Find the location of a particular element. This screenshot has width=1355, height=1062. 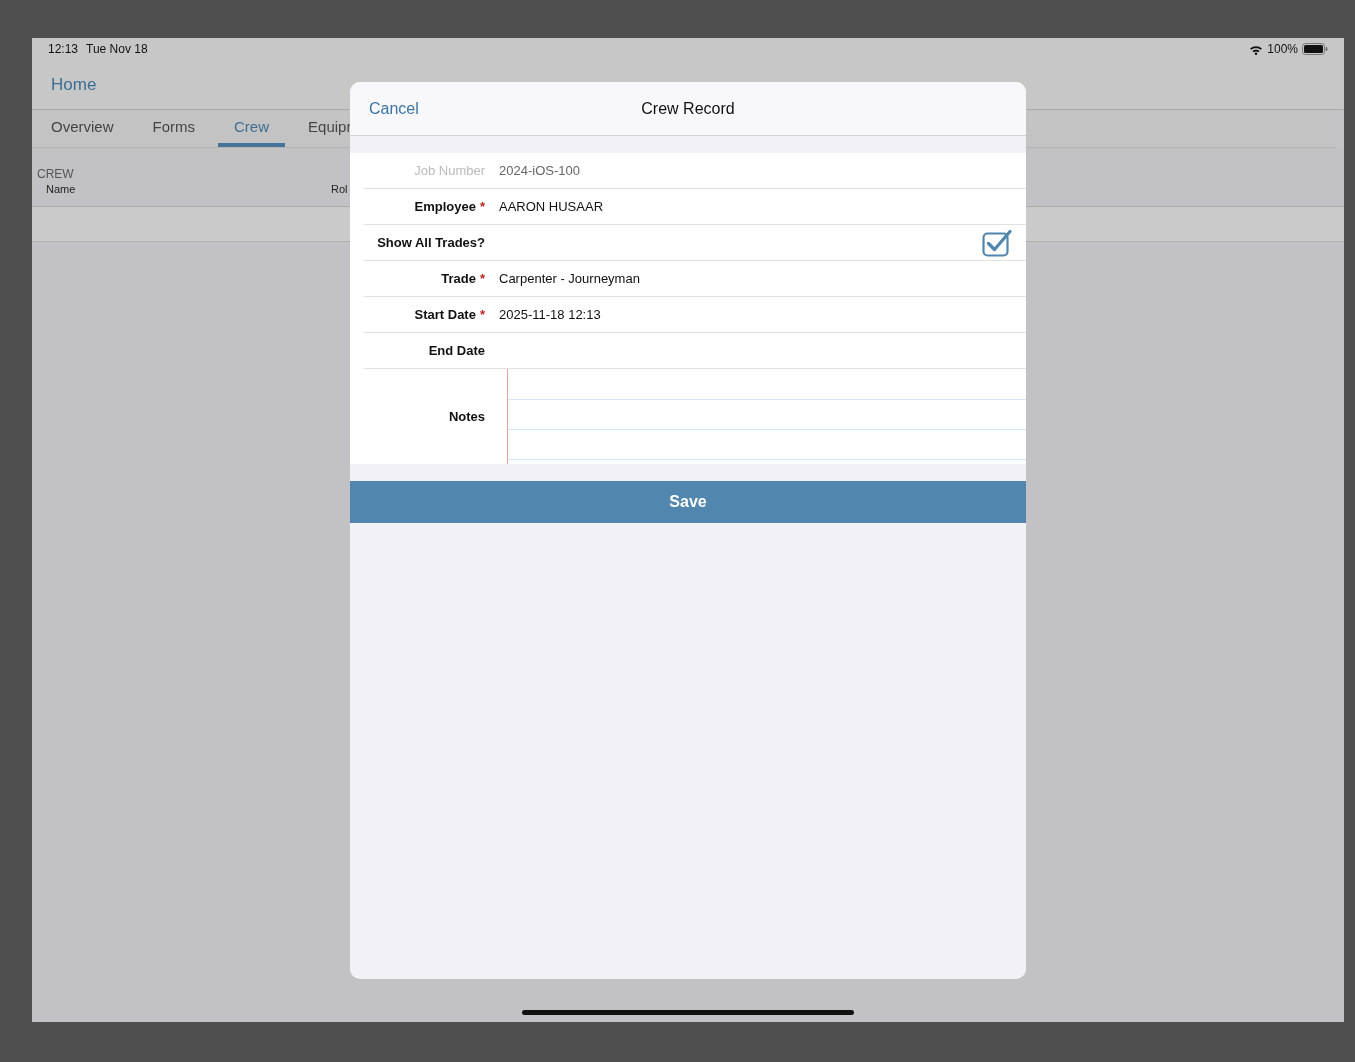

field-label: Show All Trades? is located at coordinates (431, 242).